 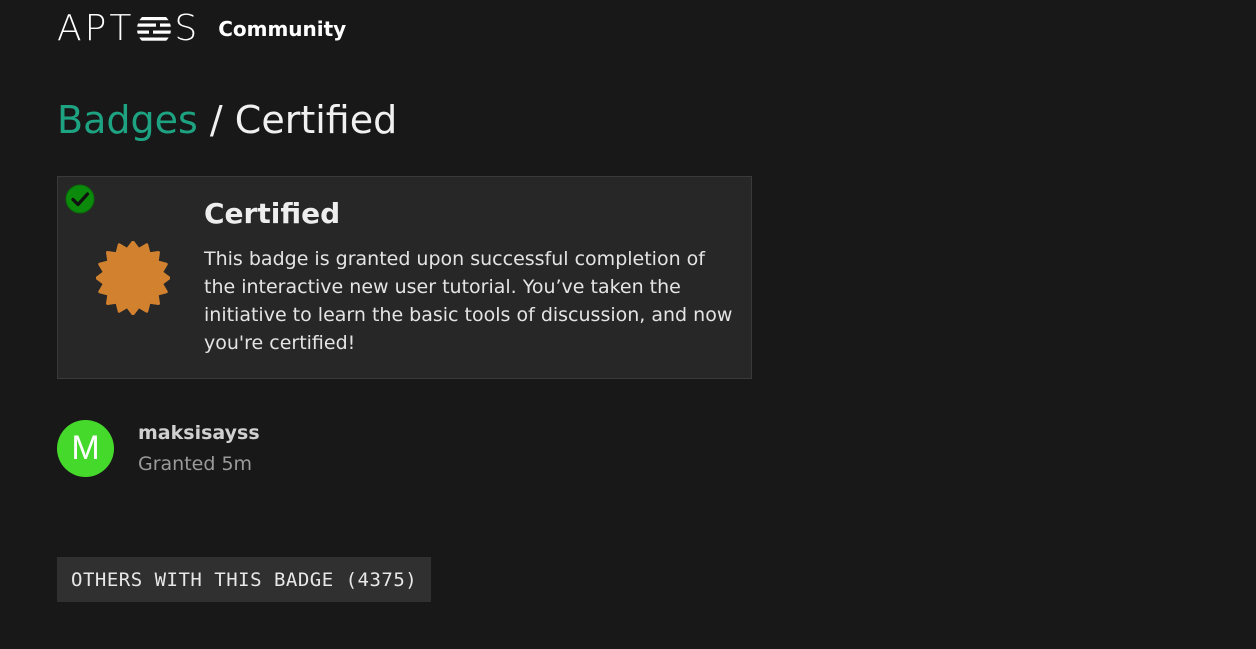 What do you see at coordinates (282, 29) in the screenshot?
I see `community-label: Community` at bounding box center [282, 29].